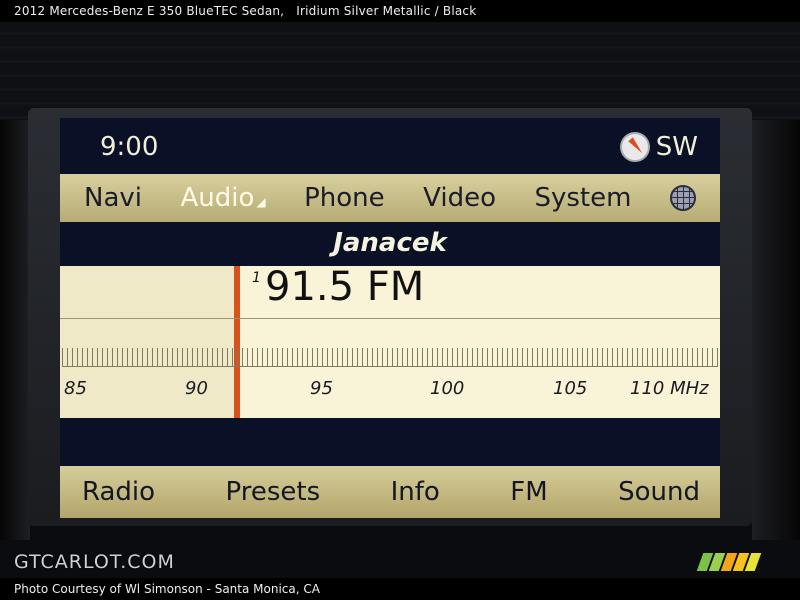 The image size is (800, 600). Describe the element at coordinates (256, 278) in the screenshot. I see `preset-number: 1` at that location.